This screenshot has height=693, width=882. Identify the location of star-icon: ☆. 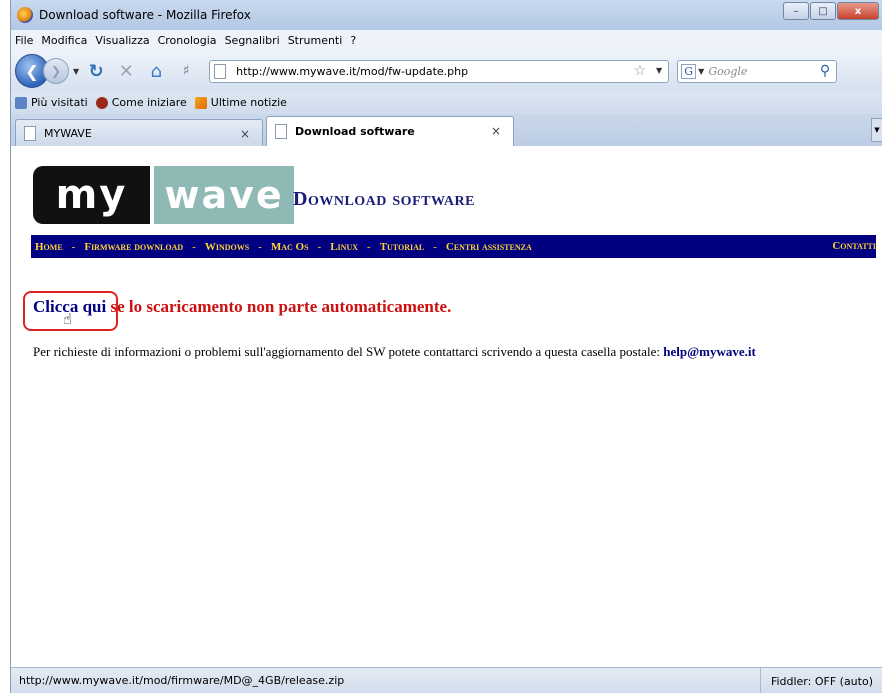
(640, 71).